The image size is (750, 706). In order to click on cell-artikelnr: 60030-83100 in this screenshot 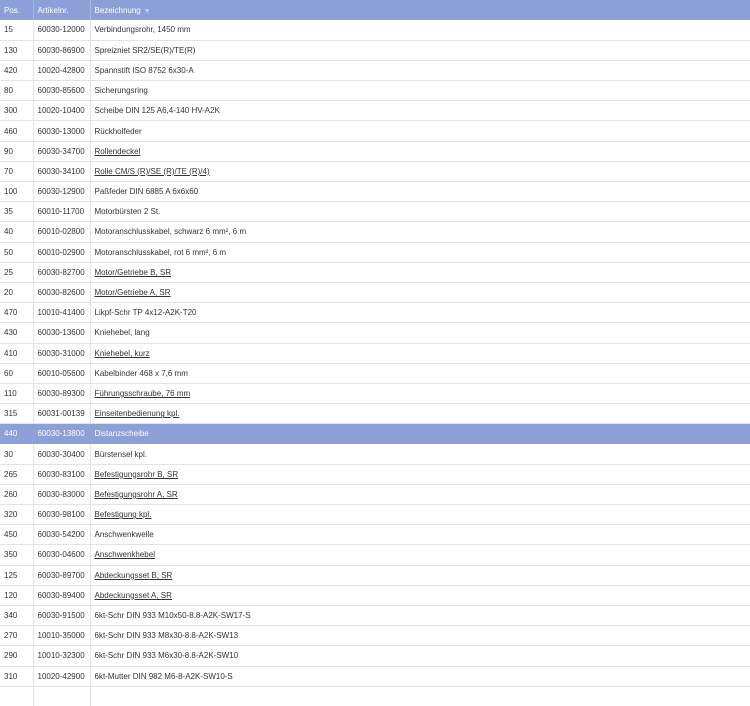, I will do `click(62, 474)`.